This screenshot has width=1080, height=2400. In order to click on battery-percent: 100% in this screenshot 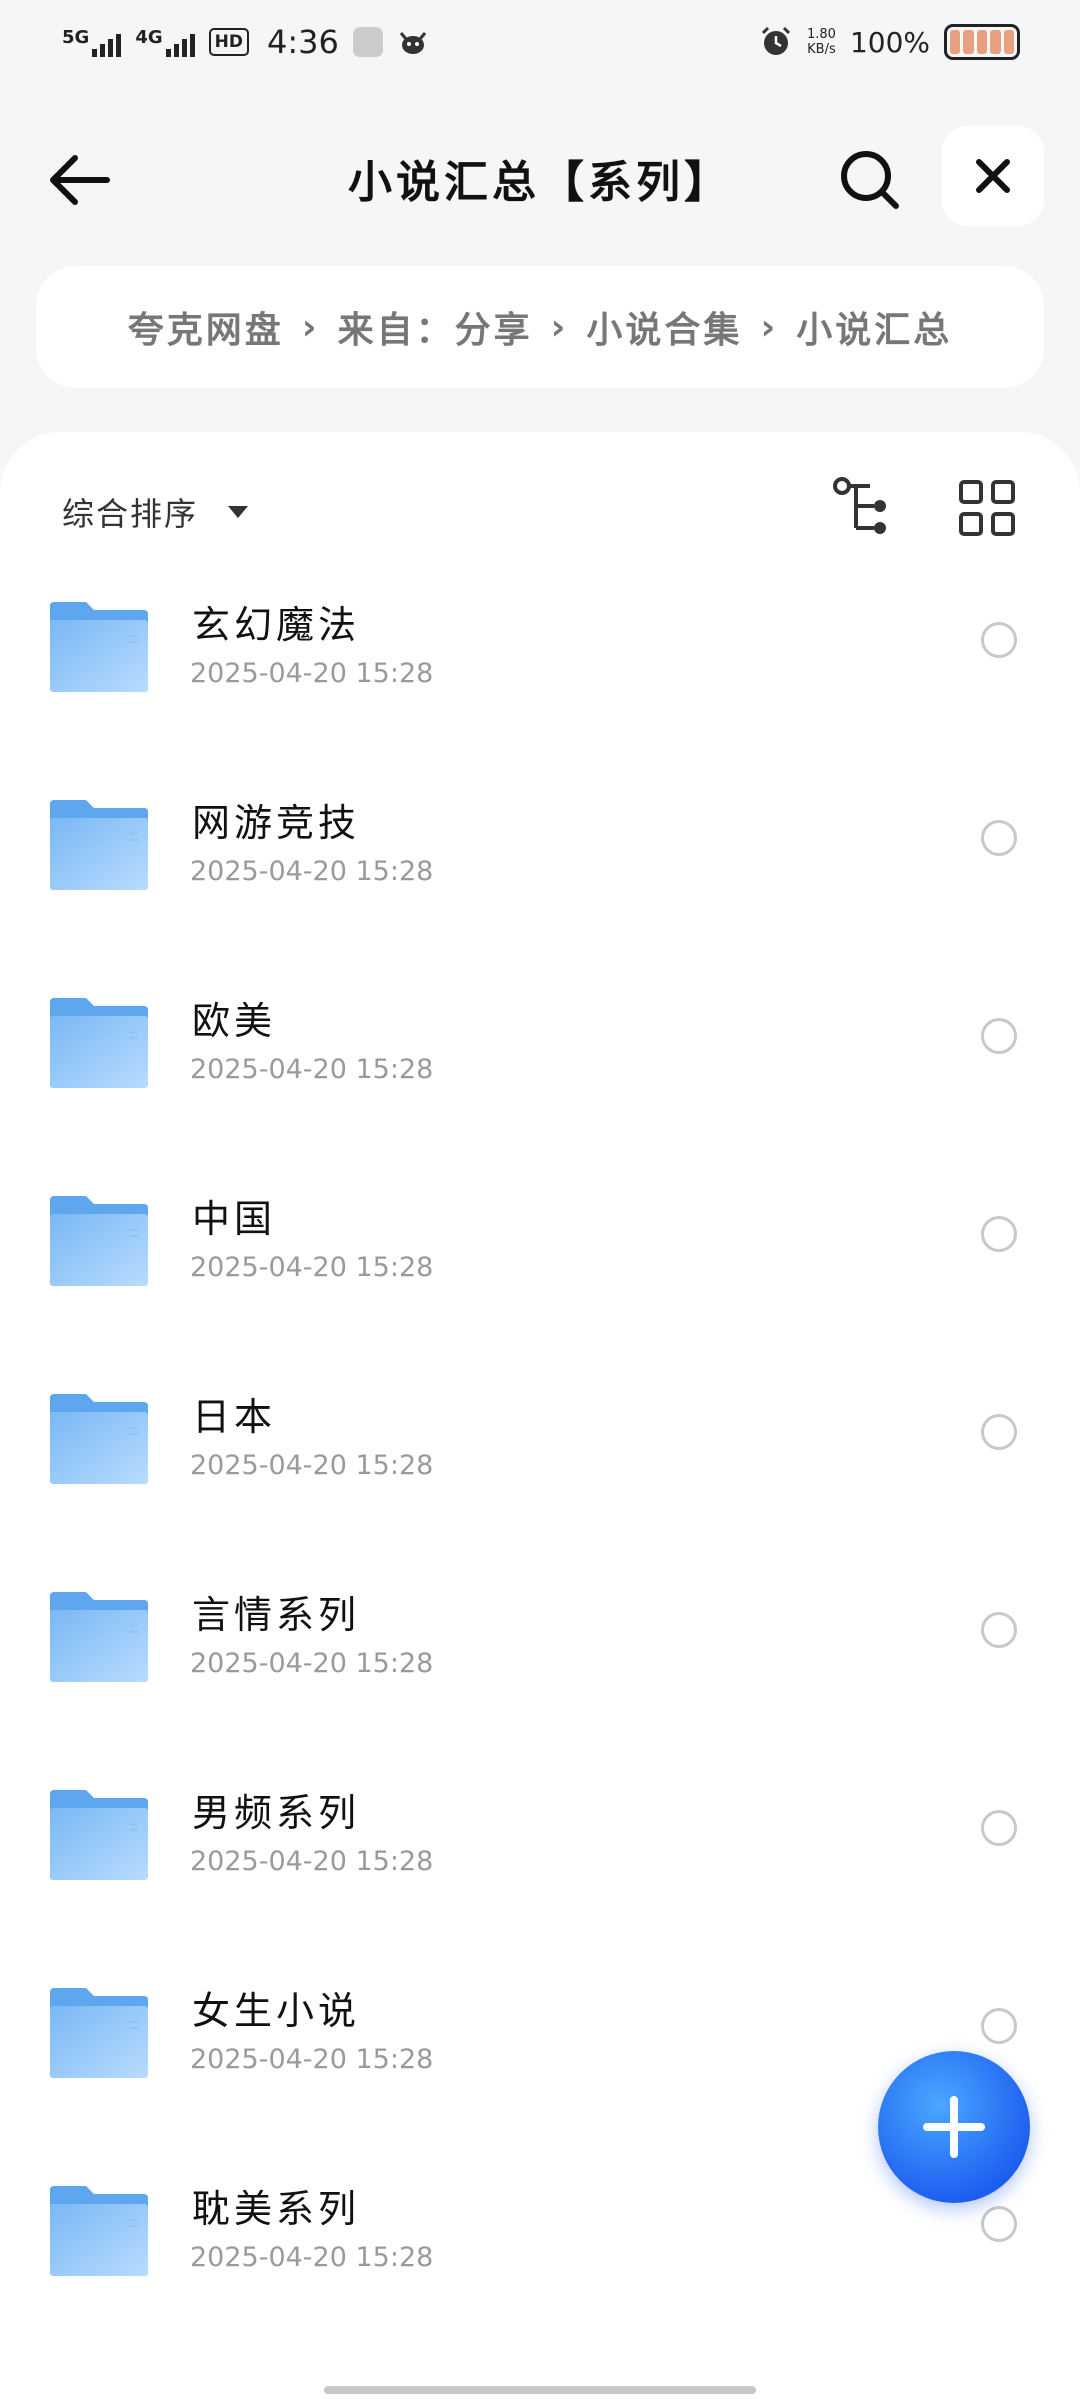, I will do `click(889, 42)`.